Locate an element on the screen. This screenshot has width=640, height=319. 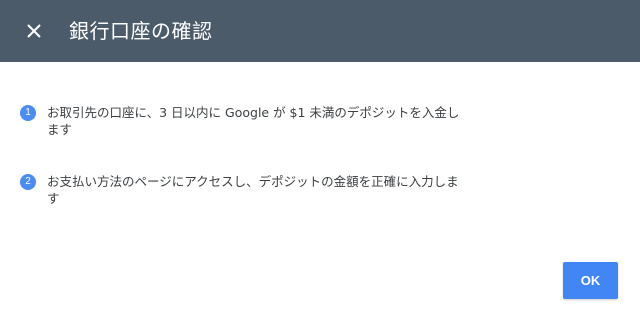
step-item: 2 お支払い方法のページにアクセスし、デポジットの金額を正確に入力します is located at coordinates (240, 190).